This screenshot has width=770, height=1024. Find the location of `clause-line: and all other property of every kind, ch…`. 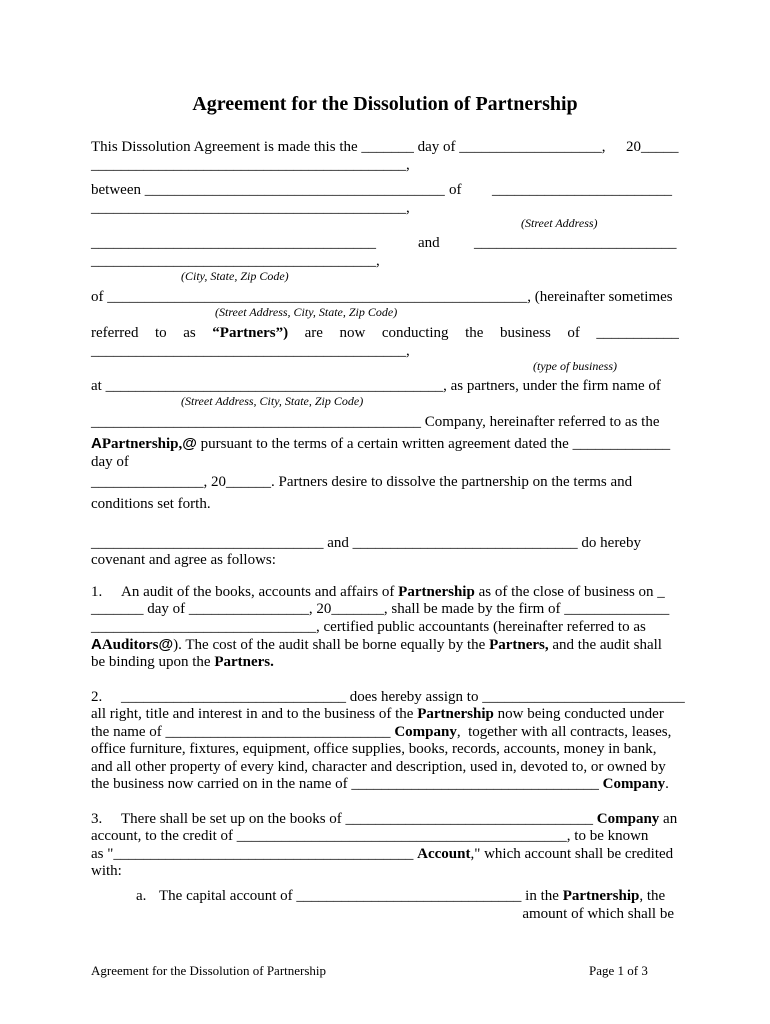

clause-line: and all other property of every kind, ch… is located at coordinates (378, 767).